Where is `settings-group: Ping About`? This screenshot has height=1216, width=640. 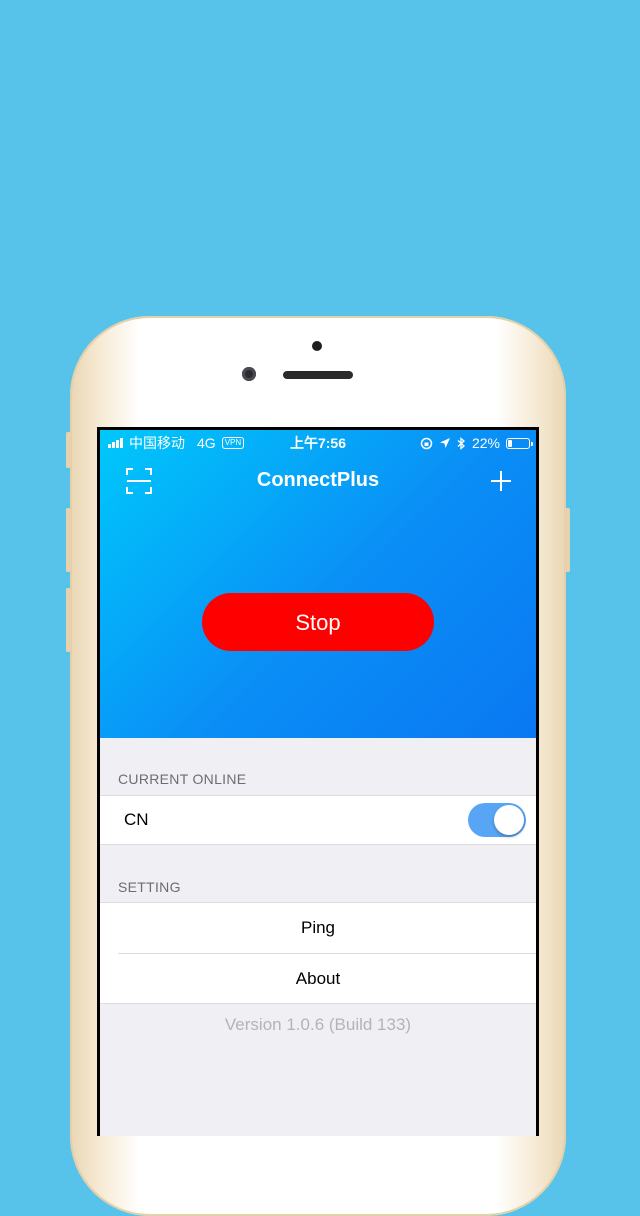
settings-group: Ping About is located at coordinates (318, 953).